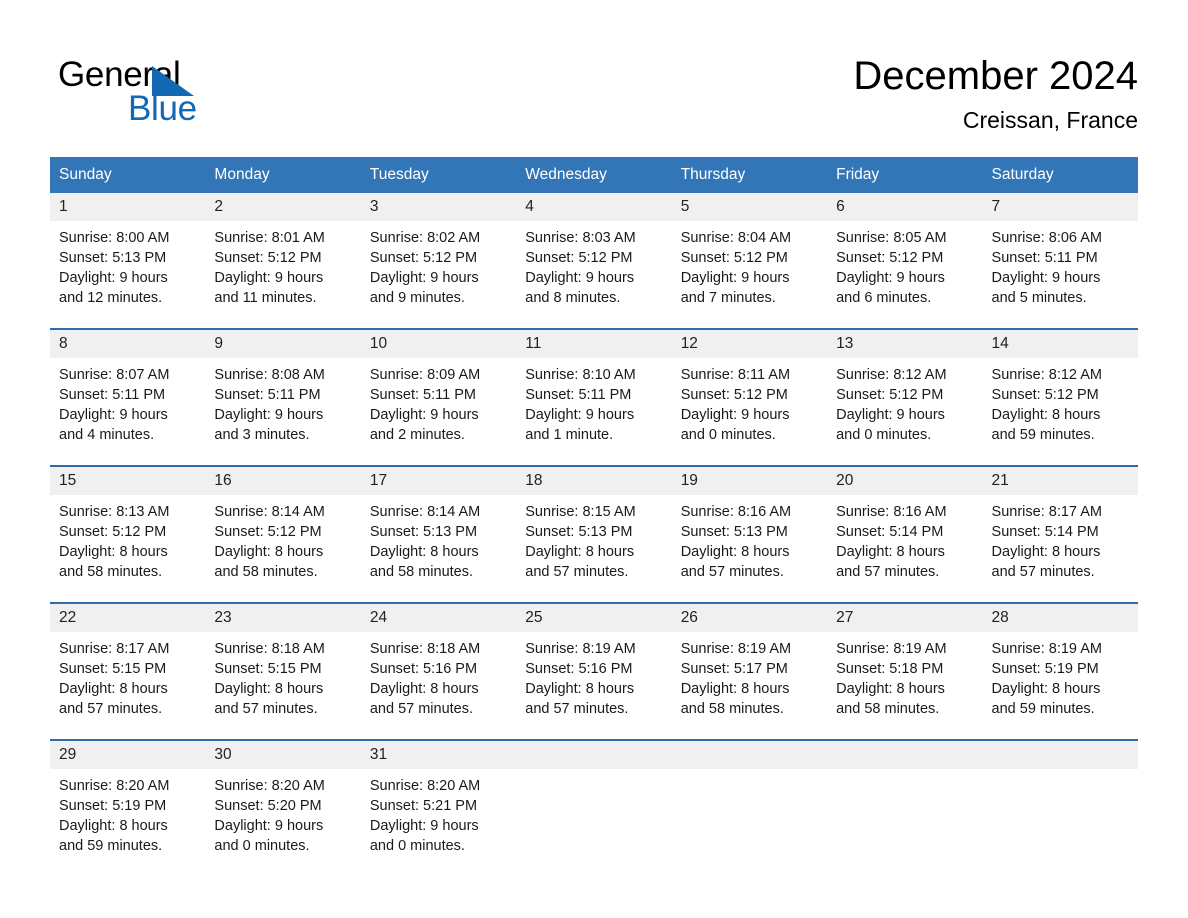 The height and width of the screenshot is (918, 1188). What do you see at coordinates (734, 669) in the screenshot?
I see `day-sunset-text: Sunset: 5:17 PM` at bounding box center [734, 669].